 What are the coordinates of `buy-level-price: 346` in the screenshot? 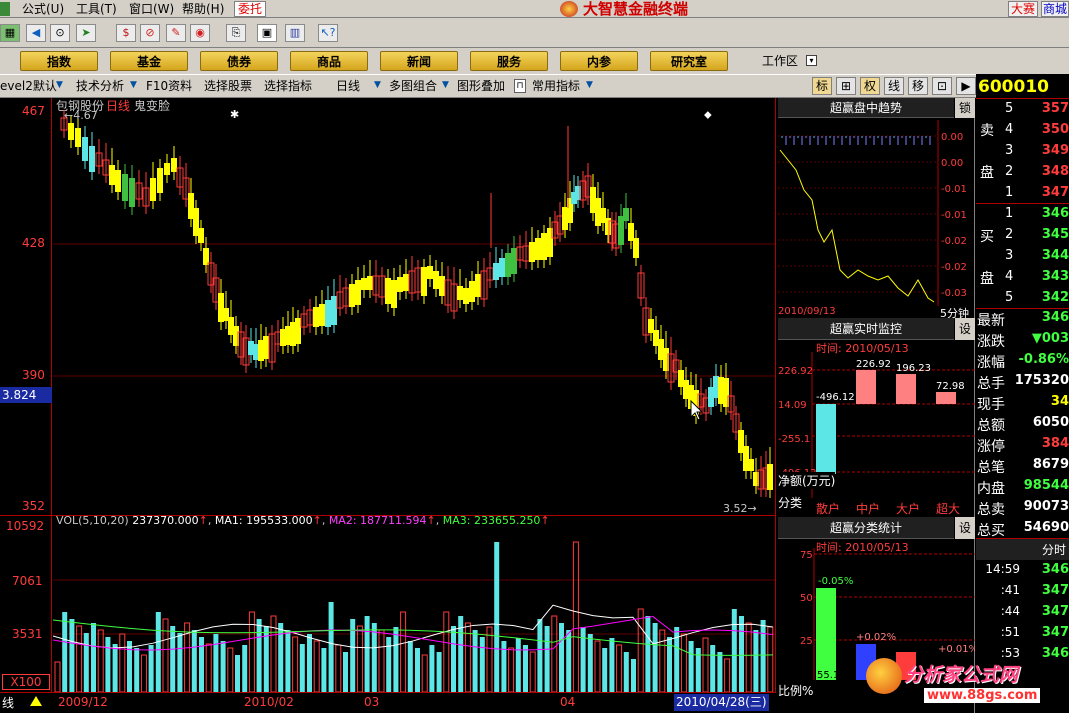 It's located at (1049, 213).